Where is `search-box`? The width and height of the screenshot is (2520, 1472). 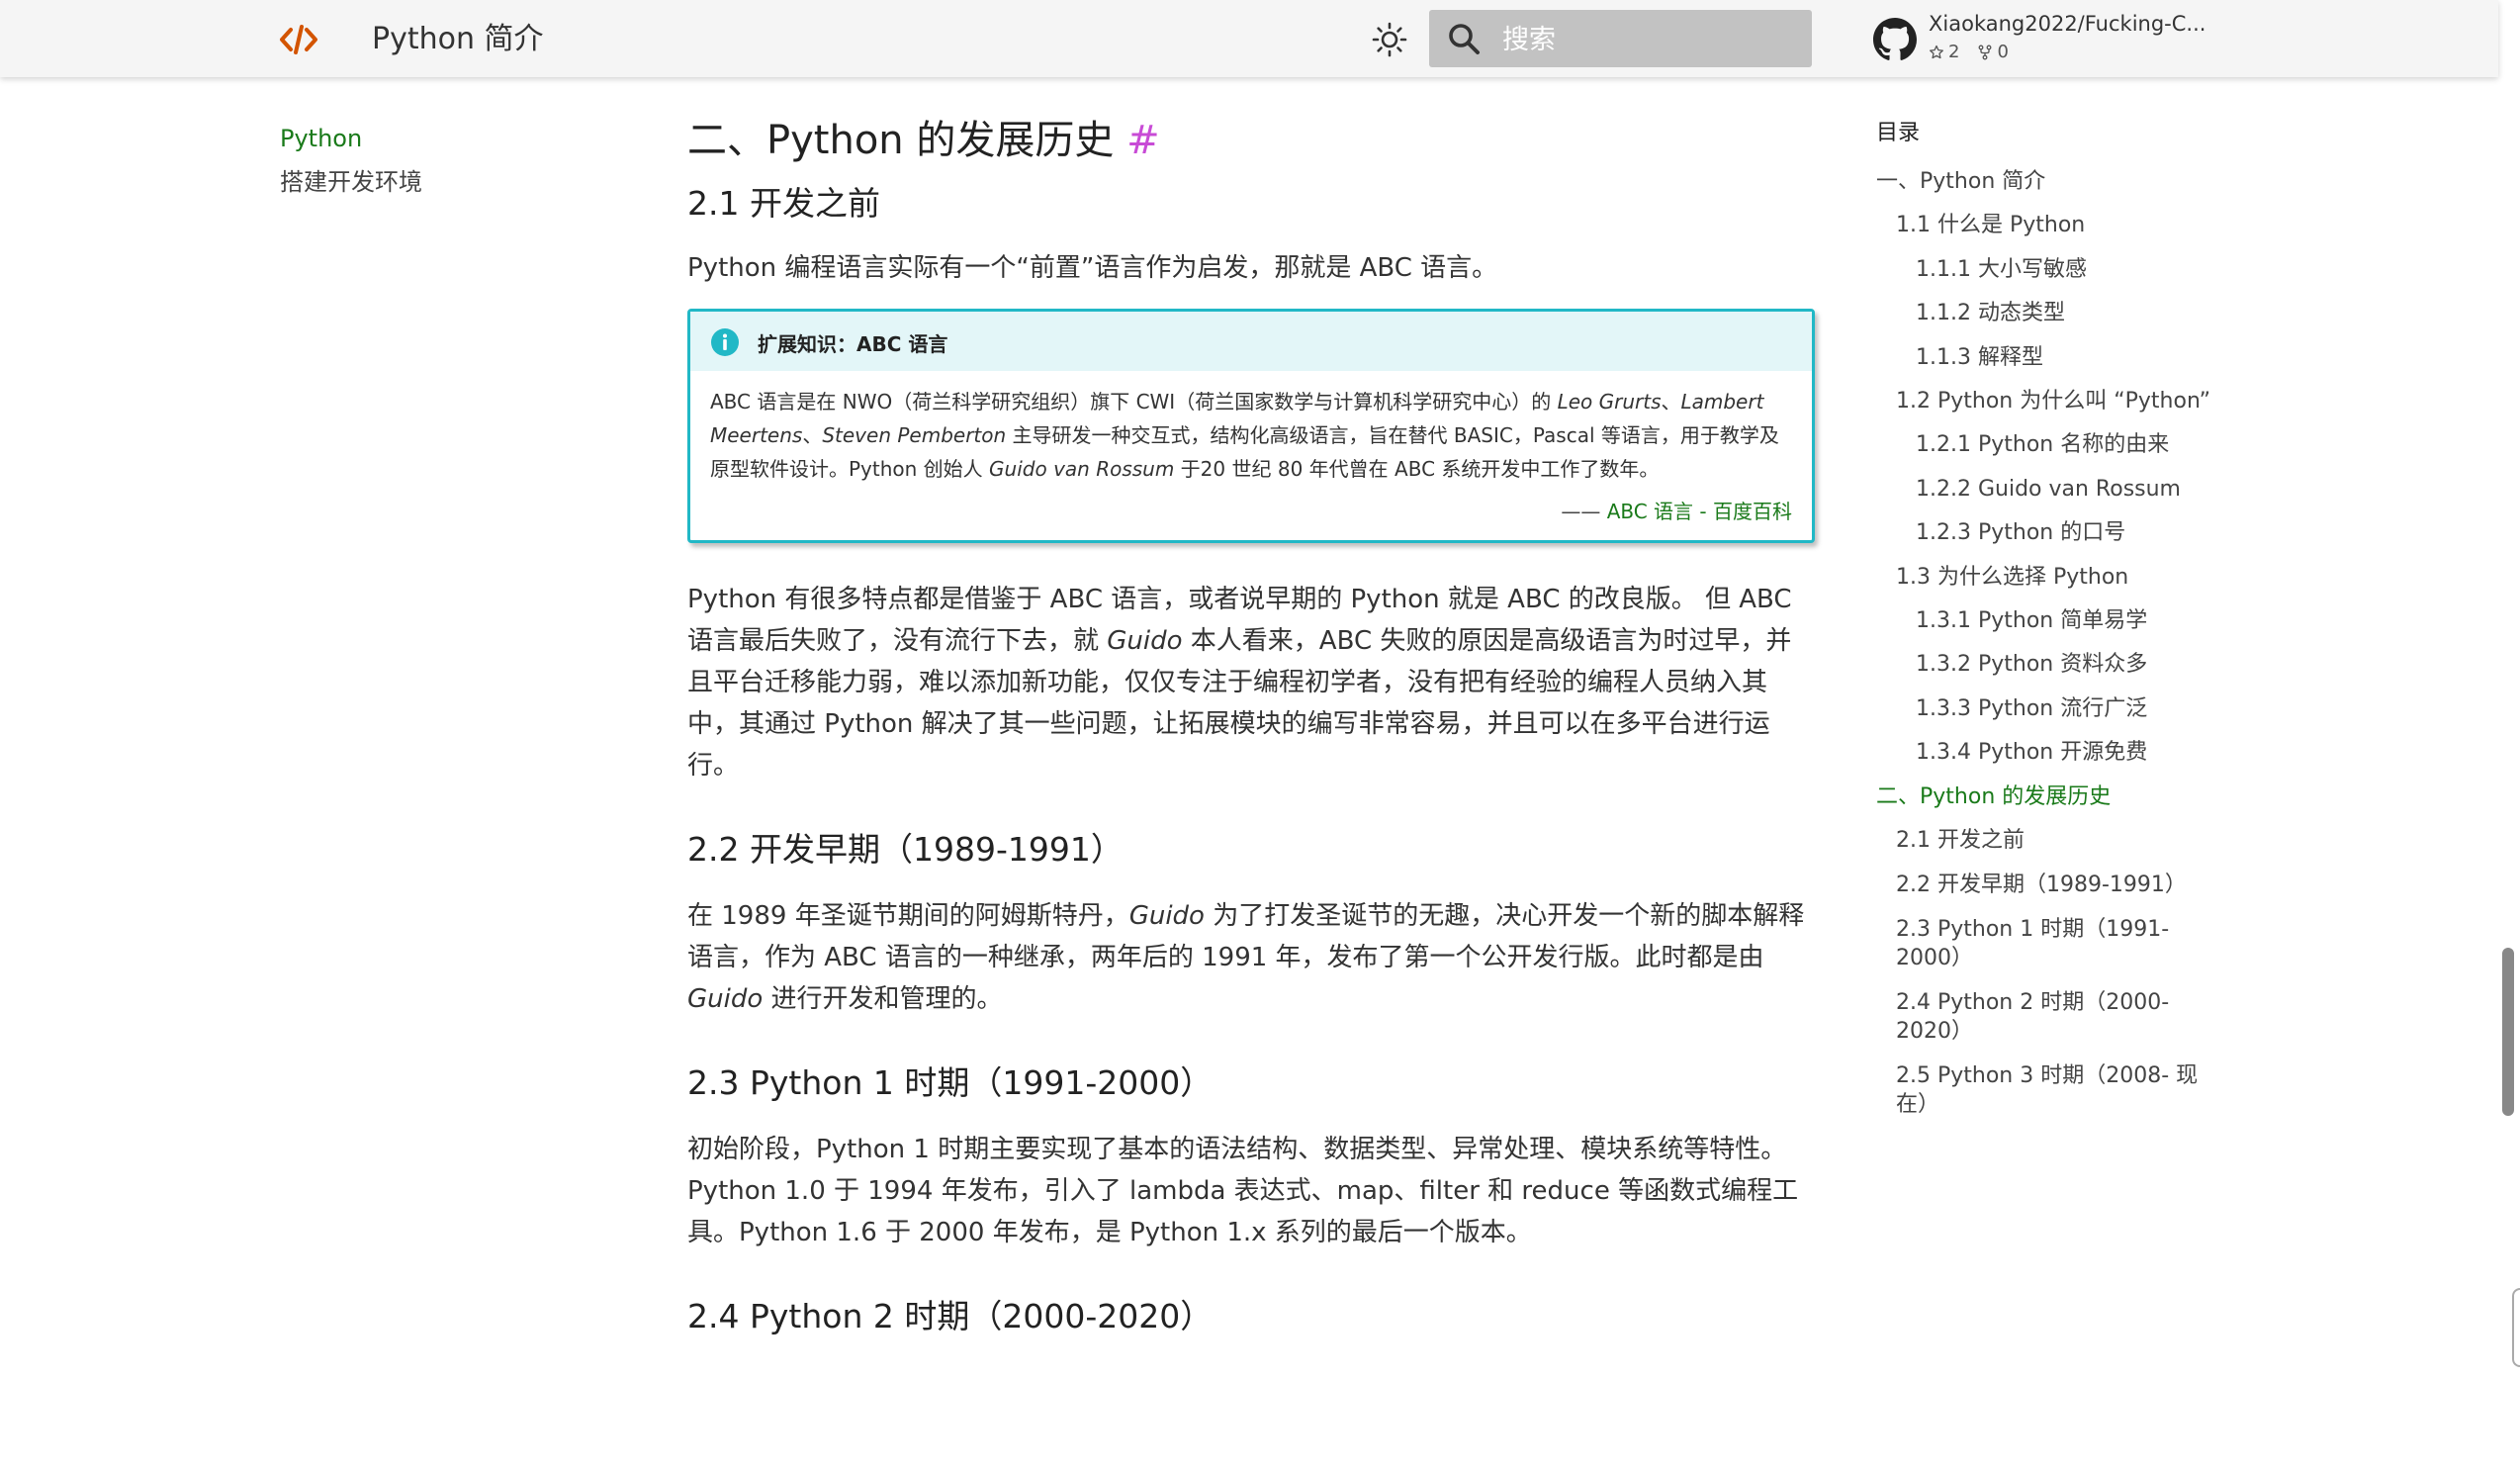 search-box is located at coordinates (1620, 39).